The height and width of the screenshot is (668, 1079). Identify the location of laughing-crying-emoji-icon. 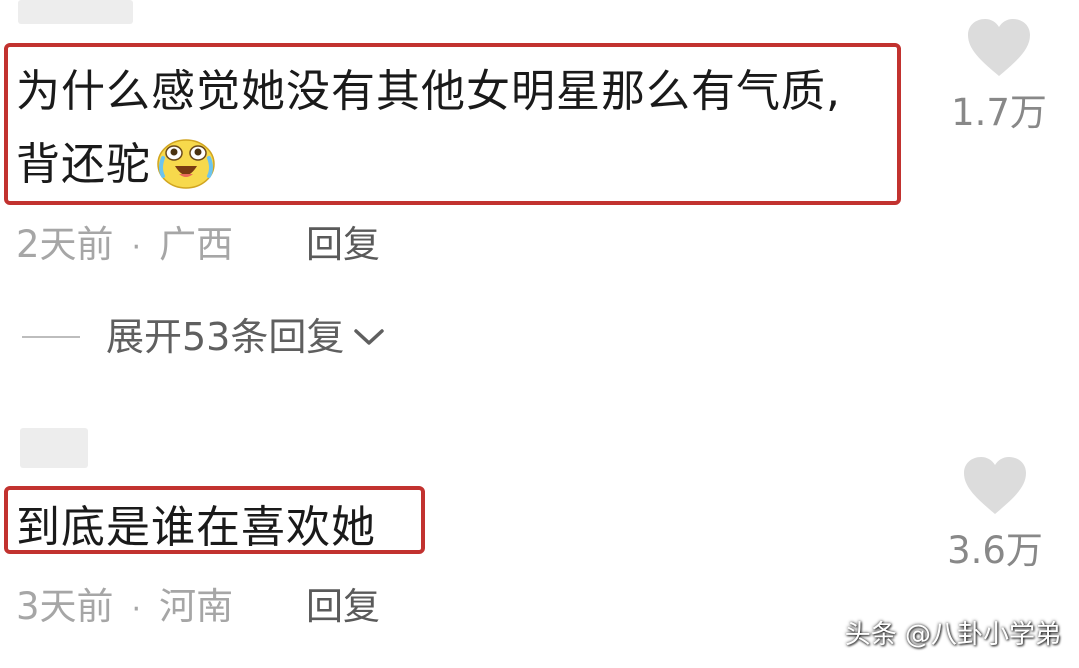
(186, 167).